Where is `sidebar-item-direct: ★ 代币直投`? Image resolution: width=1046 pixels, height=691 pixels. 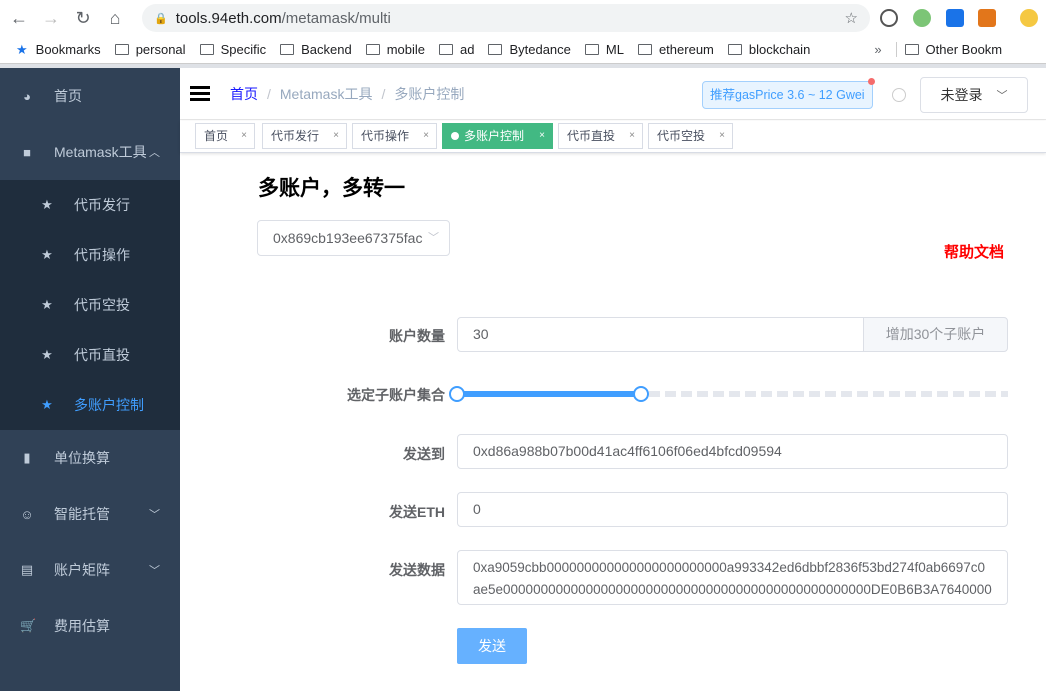
sidebar-item-direct: ★ 代币直投 is located at coordinates (90, 355).